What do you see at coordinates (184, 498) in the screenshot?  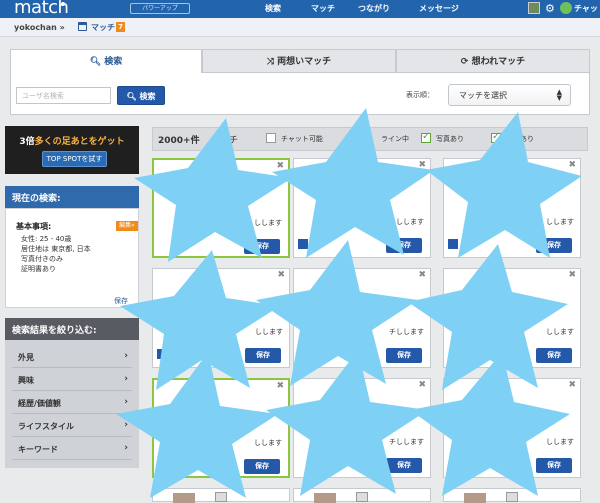 I see `profile-photo` at bounding box center [184, 498].